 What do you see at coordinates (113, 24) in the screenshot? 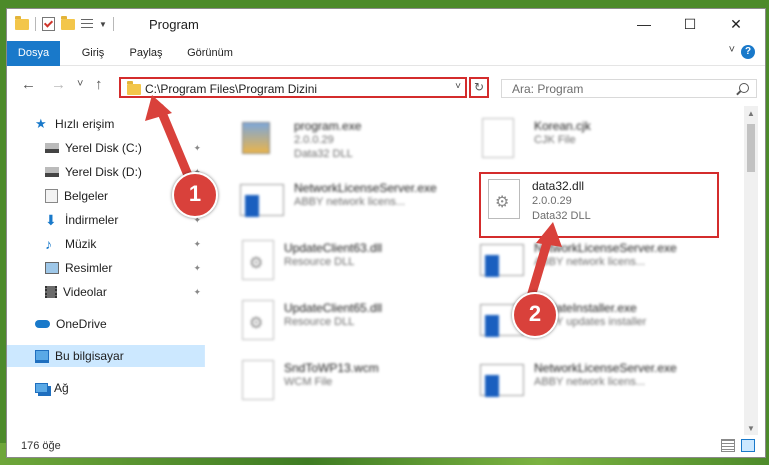
I see `divider` at bounding box center [113, 24].